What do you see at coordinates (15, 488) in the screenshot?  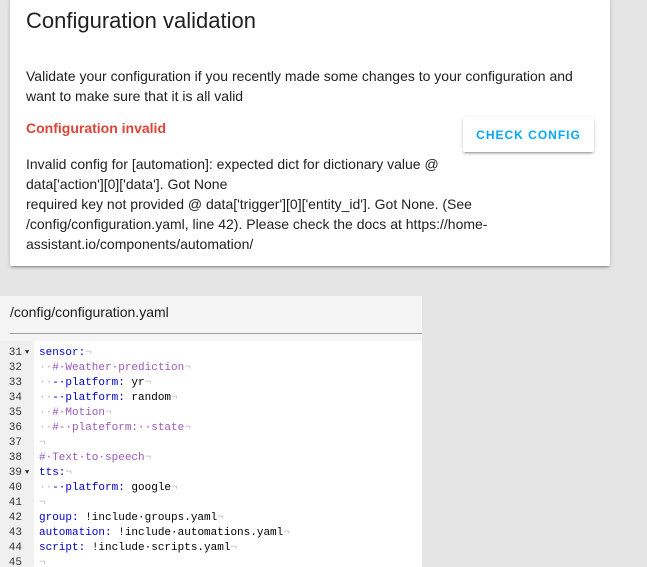 I see `line-number: 40` at bounding box center [15, 488].